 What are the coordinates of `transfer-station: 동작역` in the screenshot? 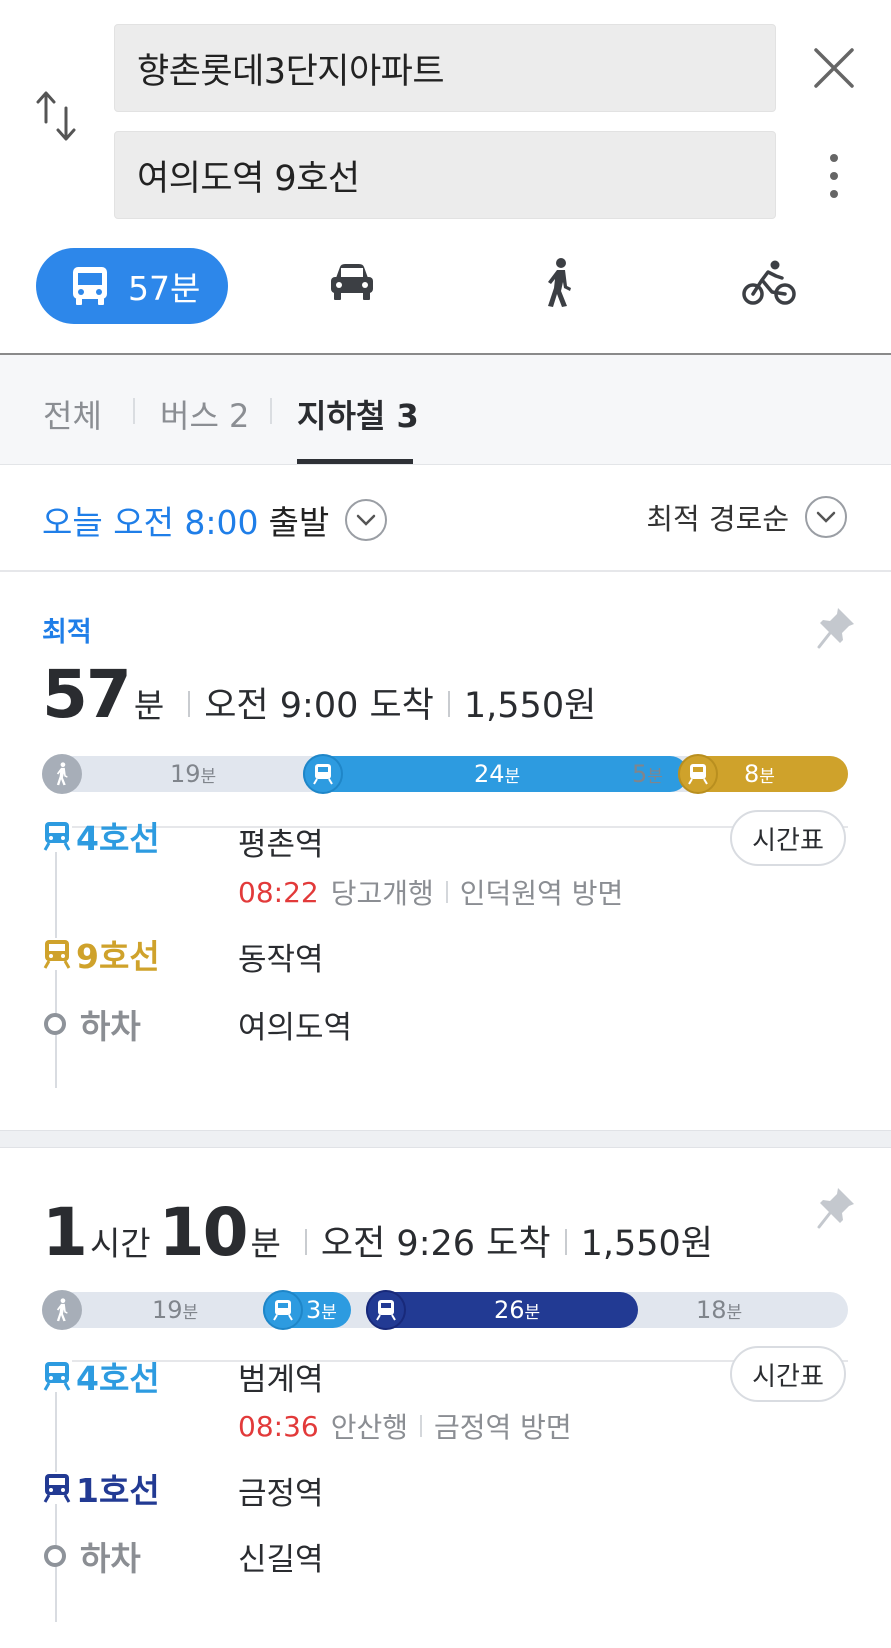 It's located at (281, 960).